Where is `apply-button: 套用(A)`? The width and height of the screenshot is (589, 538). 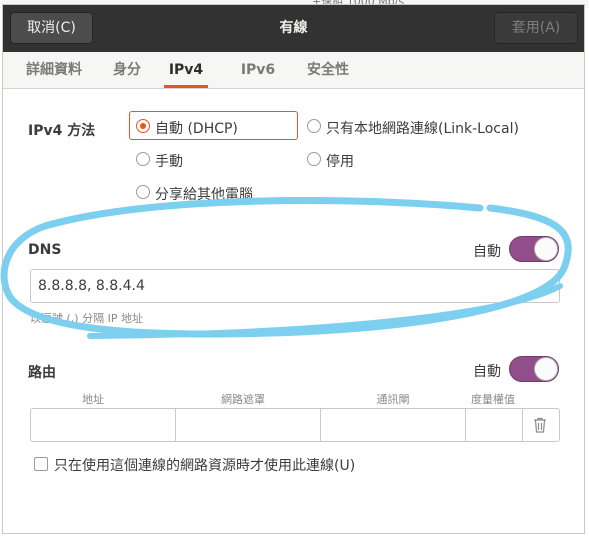
apply-button: 套用(A) is located at coordinates (536, 28).